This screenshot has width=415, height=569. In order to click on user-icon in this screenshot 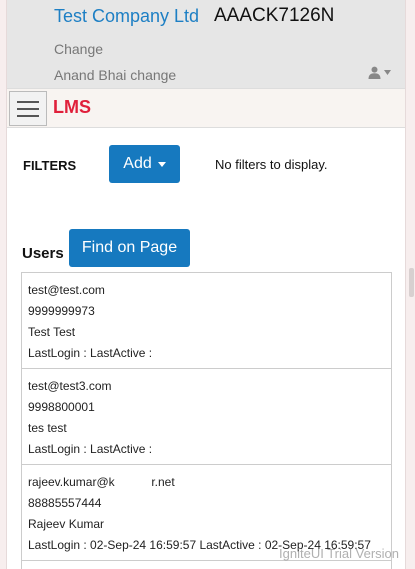, I will do `click(374, 72)`.